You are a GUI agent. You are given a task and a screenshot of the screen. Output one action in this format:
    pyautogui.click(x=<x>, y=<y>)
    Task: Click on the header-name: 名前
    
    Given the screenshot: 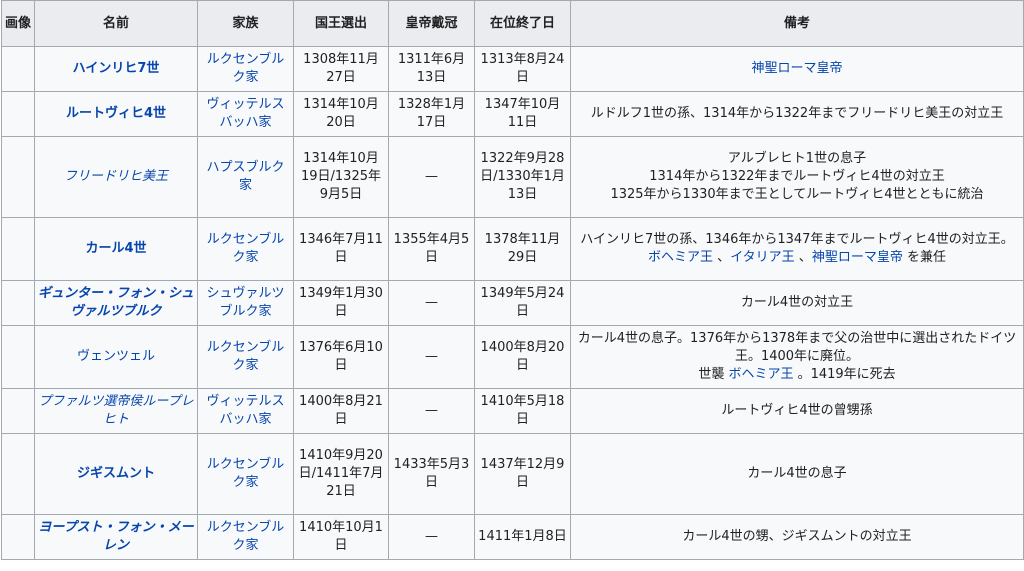 What is the action you would take?
    pyautogui.click(x=116, y=23)
    